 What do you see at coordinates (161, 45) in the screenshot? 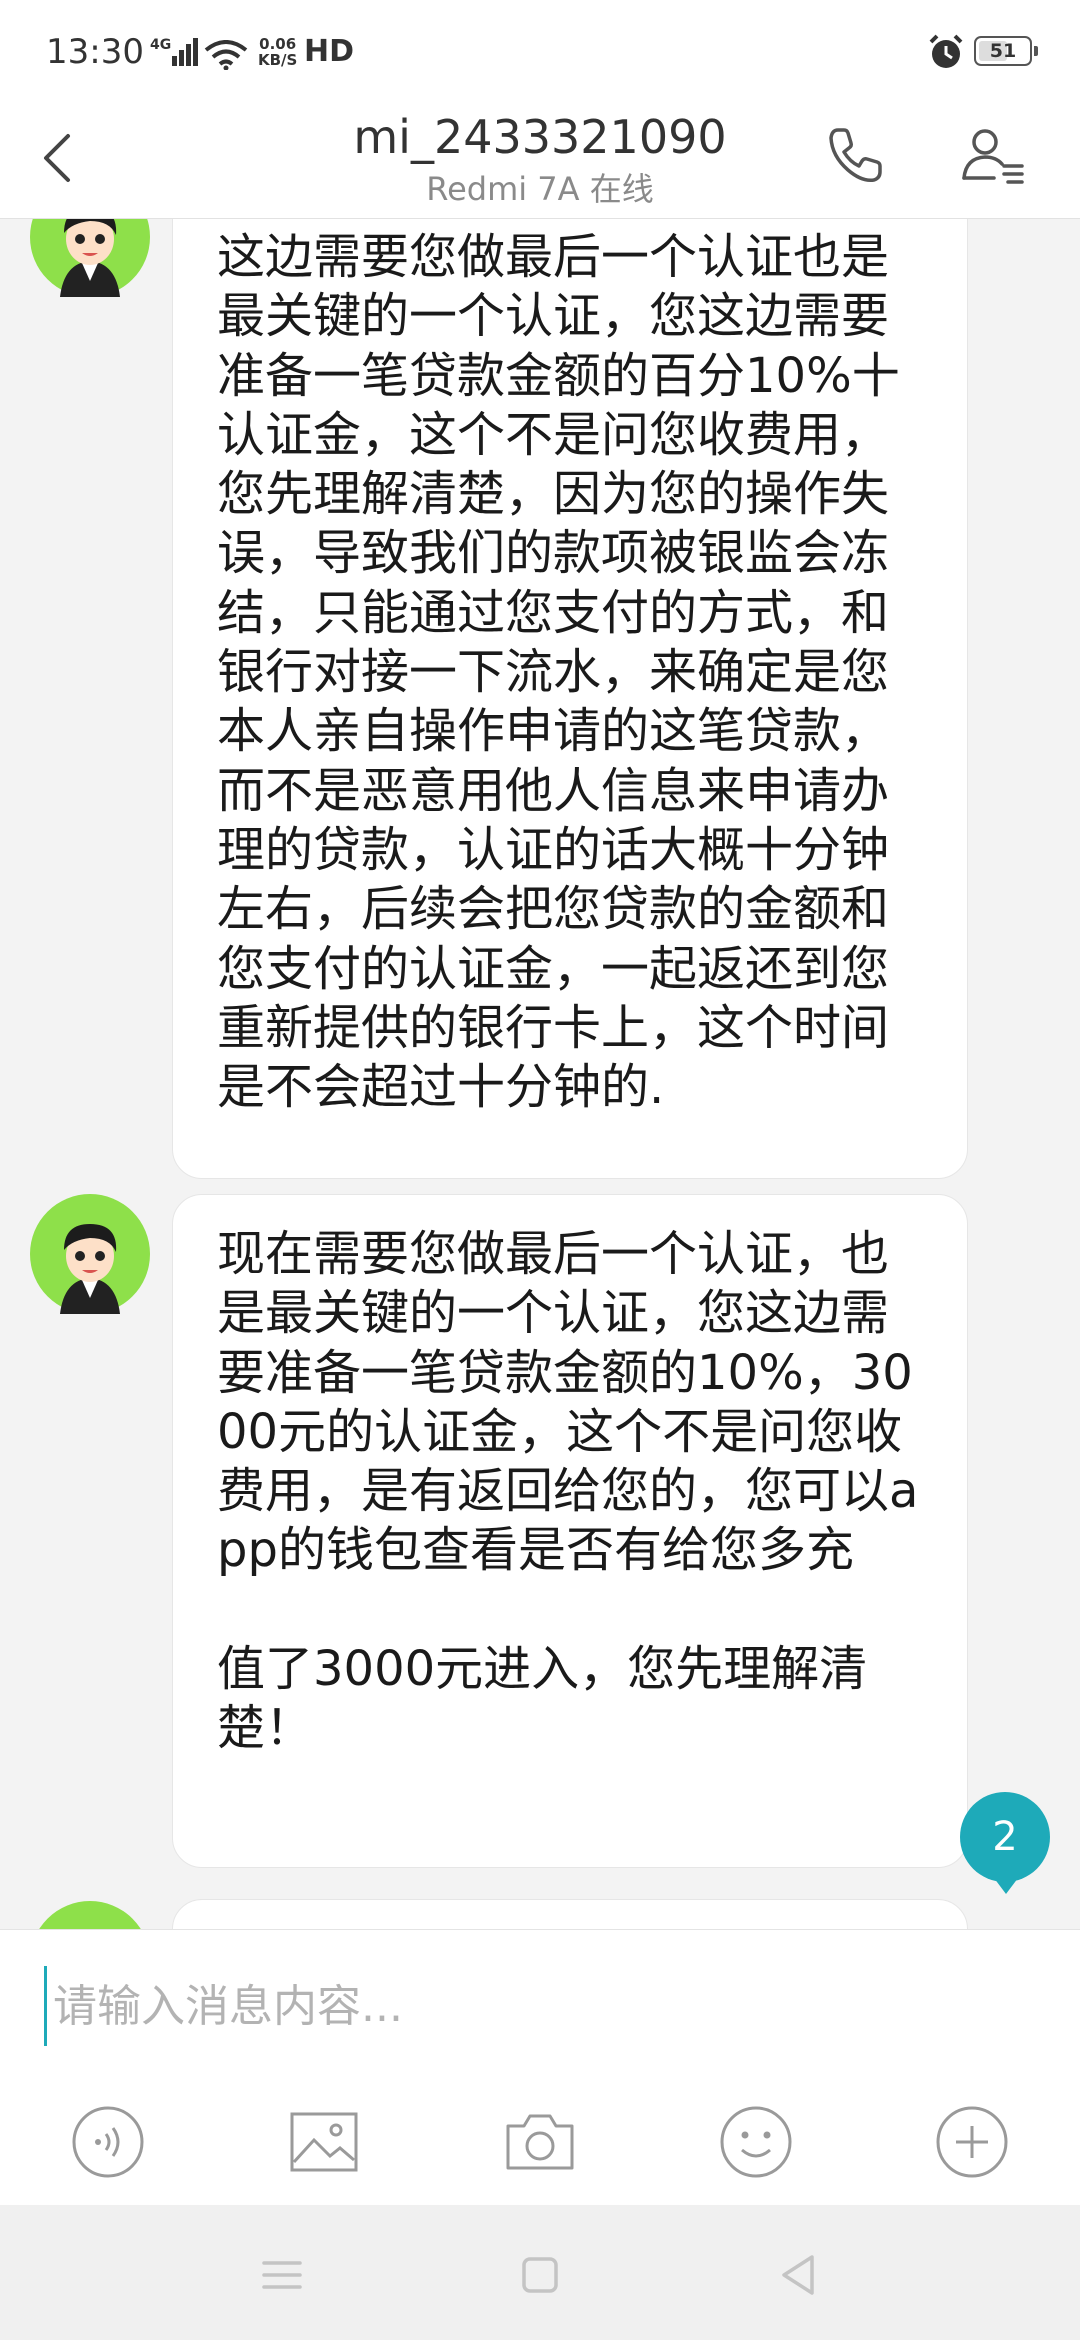
I see `network-type: 4G` at bounding box center [161, 45].